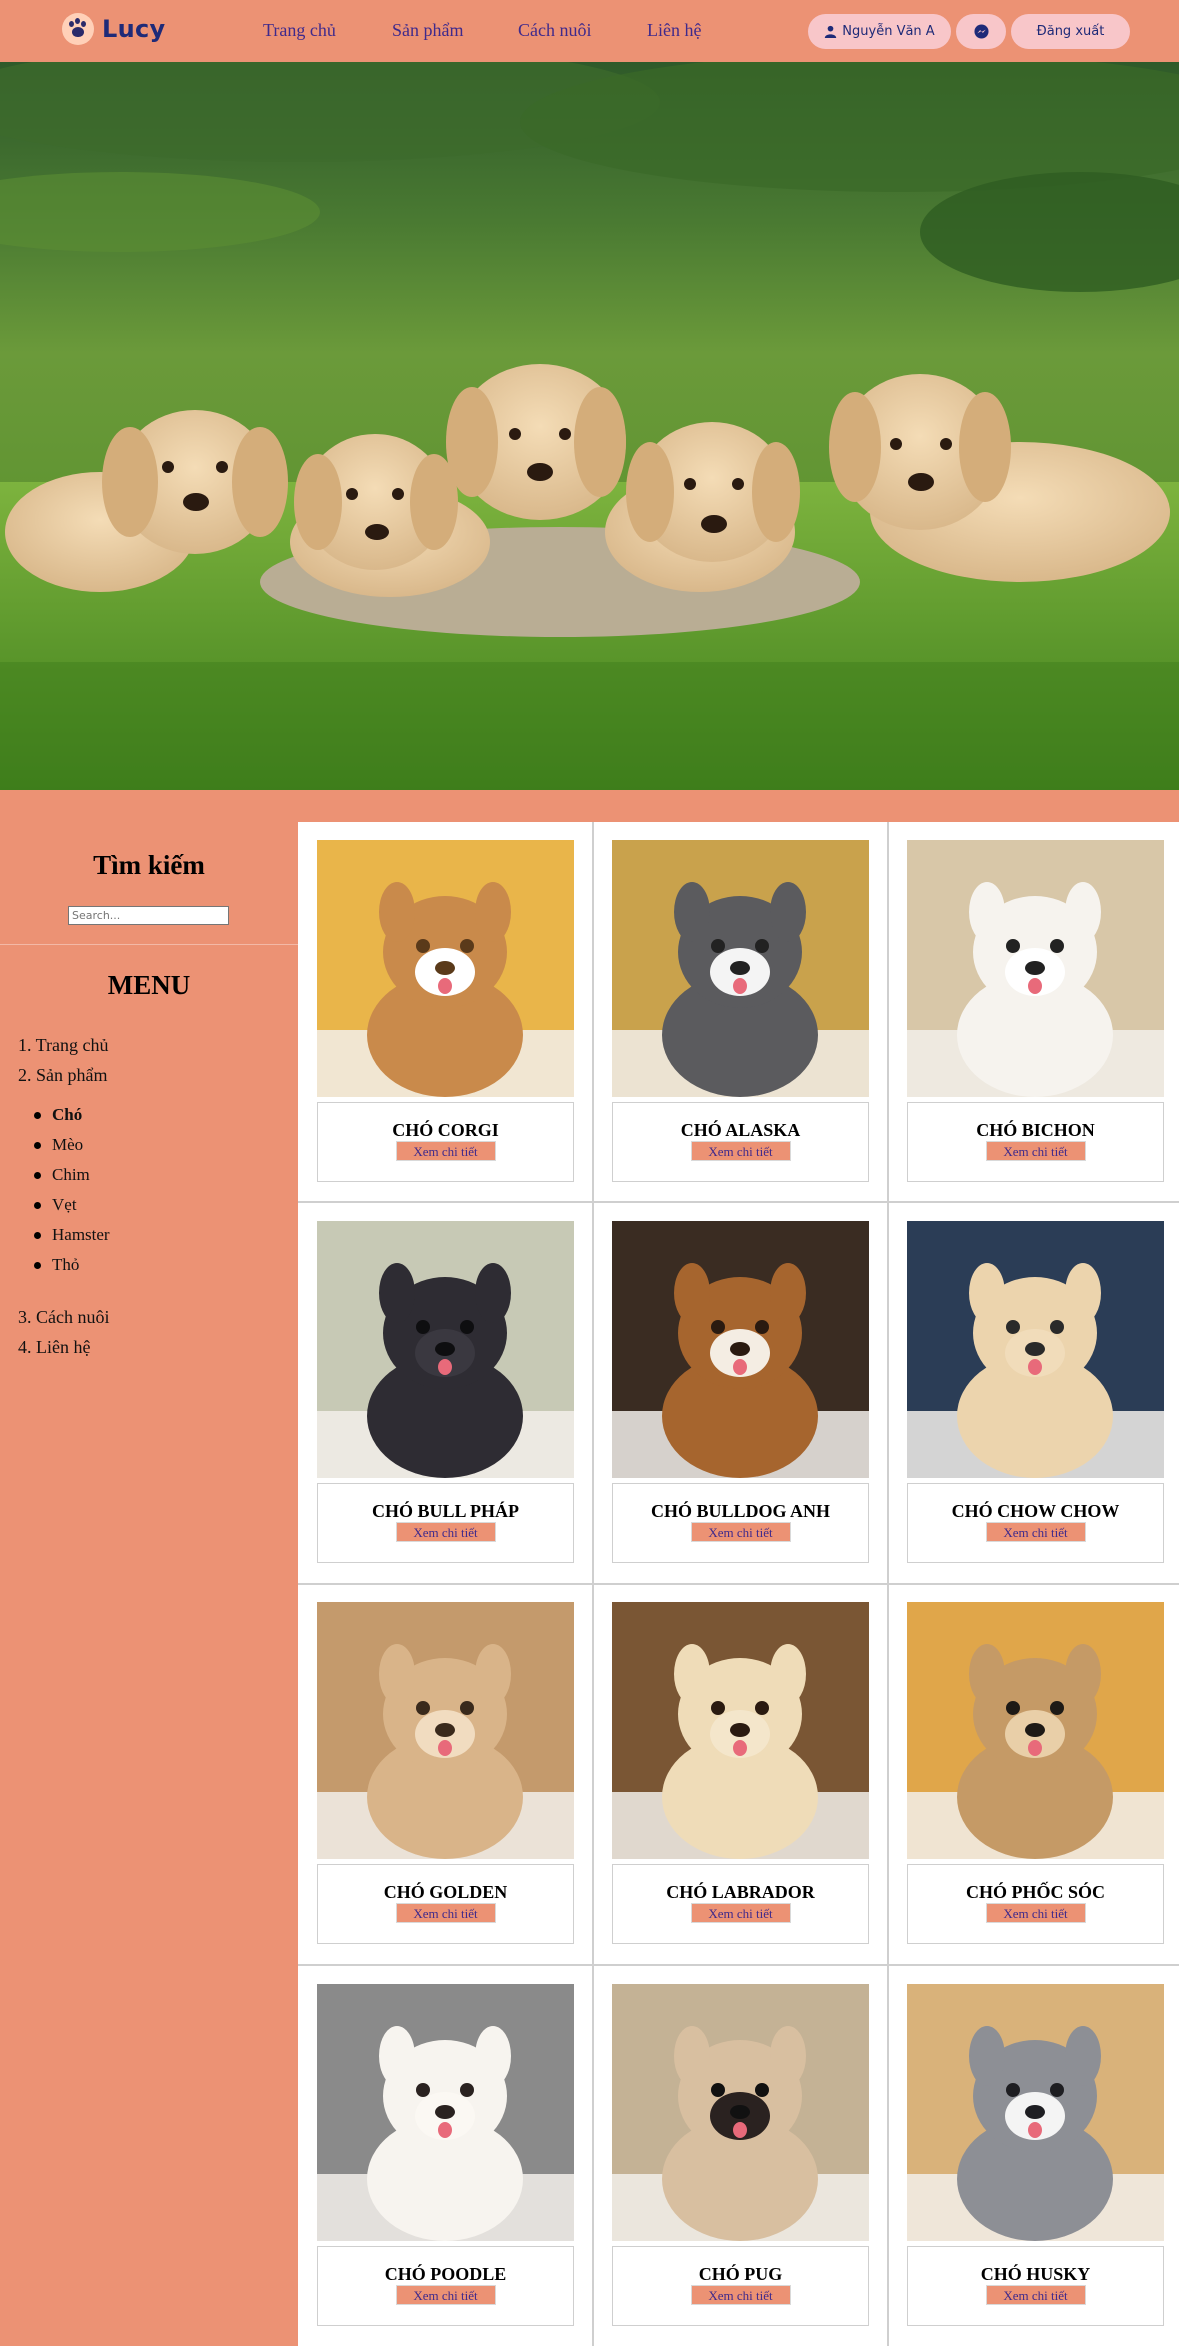  What do you see at coordinates (740, 1130) in the screenshot?
I see `product-name: CHÓ ALASKA` at bounding box center [740, 1130].